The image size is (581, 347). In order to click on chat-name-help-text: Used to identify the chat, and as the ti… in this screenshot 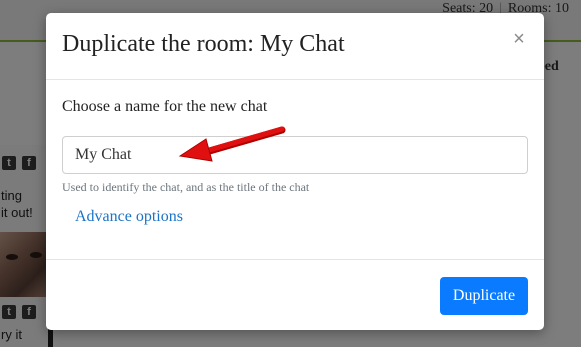, I will do `click(186, 187)`.